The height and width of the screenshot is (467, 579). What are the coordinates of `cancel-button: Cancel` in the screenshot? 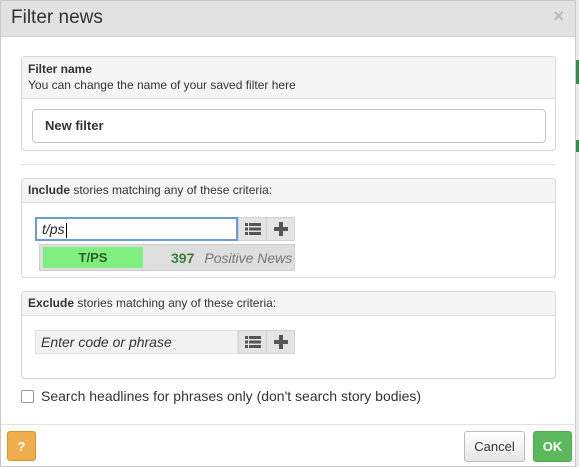 It's located at (494, 446).